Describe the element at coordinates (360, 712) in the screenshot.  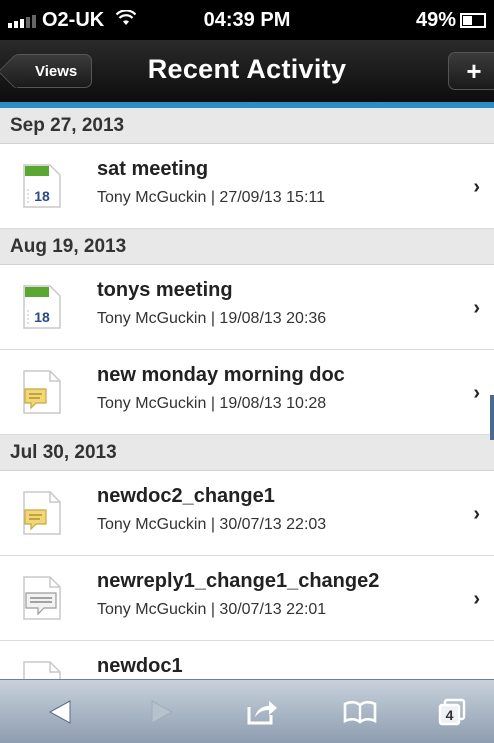
I see `bookmarks-icon` at that location.